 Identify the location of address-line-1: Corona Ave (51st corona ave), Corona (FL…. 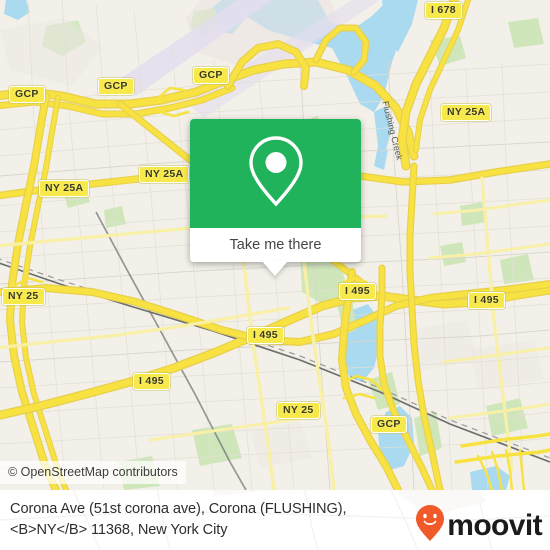
(178, 509).